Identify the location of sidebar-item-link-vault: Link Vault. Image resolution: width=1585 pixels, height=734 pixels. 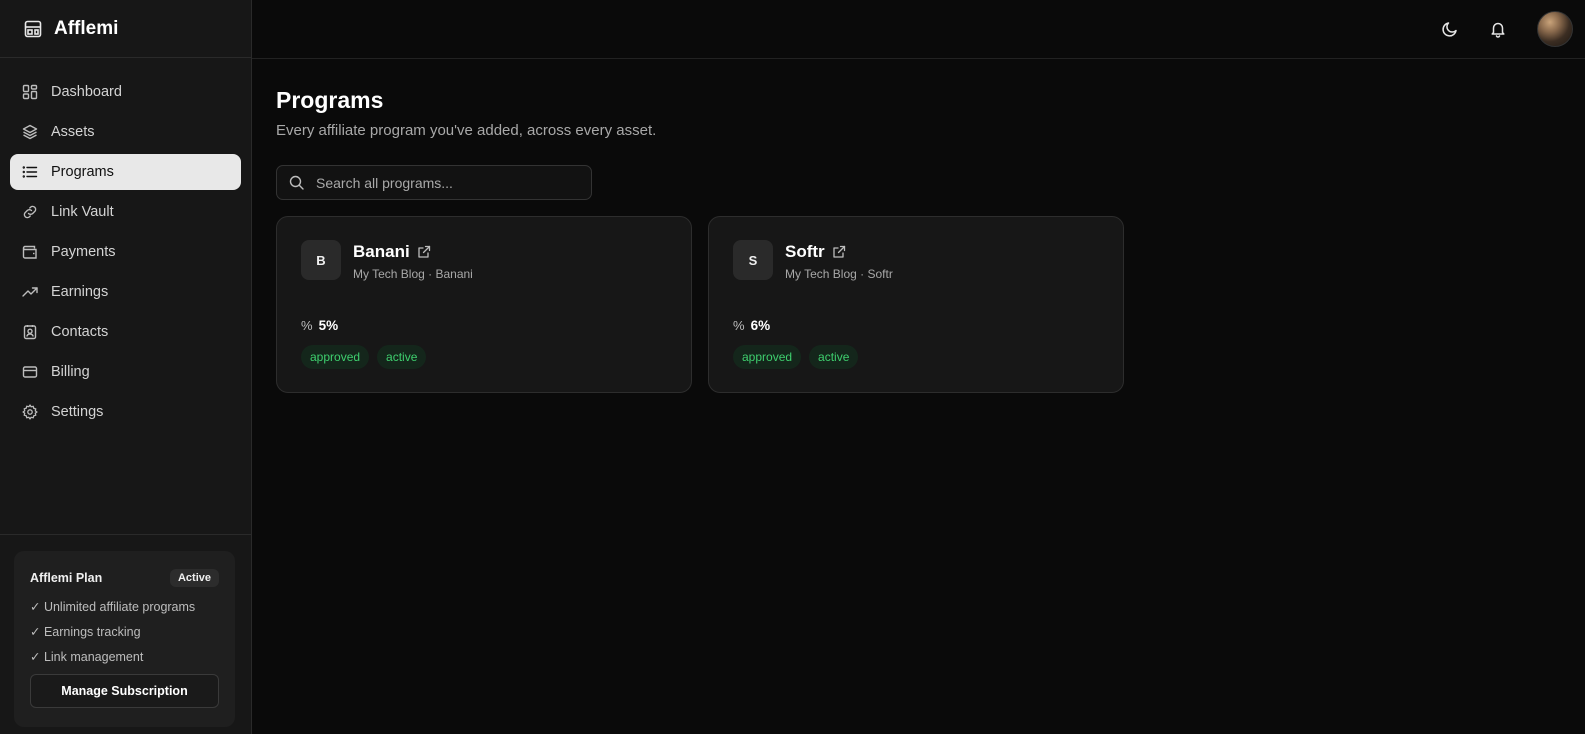
(125, 212).